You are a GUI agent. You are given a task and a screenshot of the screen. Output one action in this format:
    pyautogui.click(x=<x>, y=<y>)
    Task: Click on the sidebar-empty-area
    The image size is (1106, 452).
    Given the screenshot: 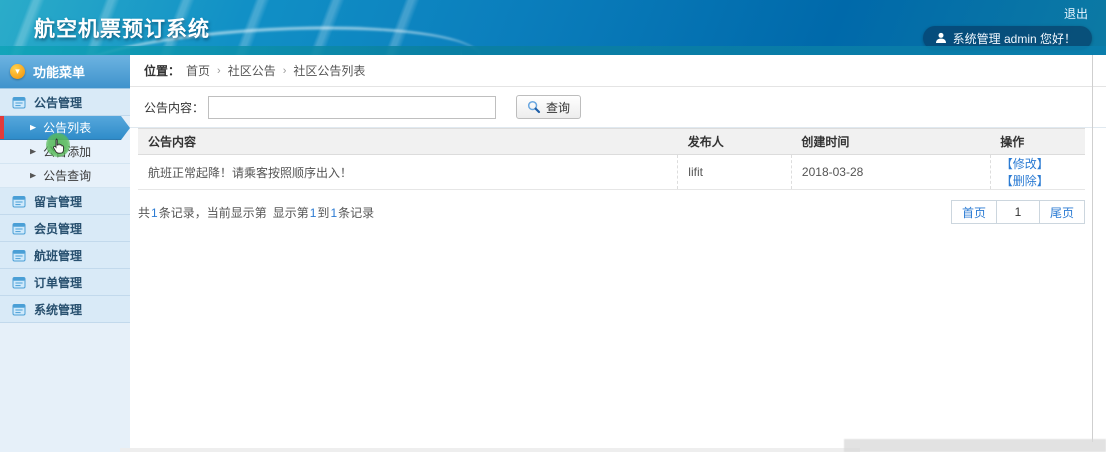 What is the action you would take?
    pyautogui.click(x=65, y=387)
    